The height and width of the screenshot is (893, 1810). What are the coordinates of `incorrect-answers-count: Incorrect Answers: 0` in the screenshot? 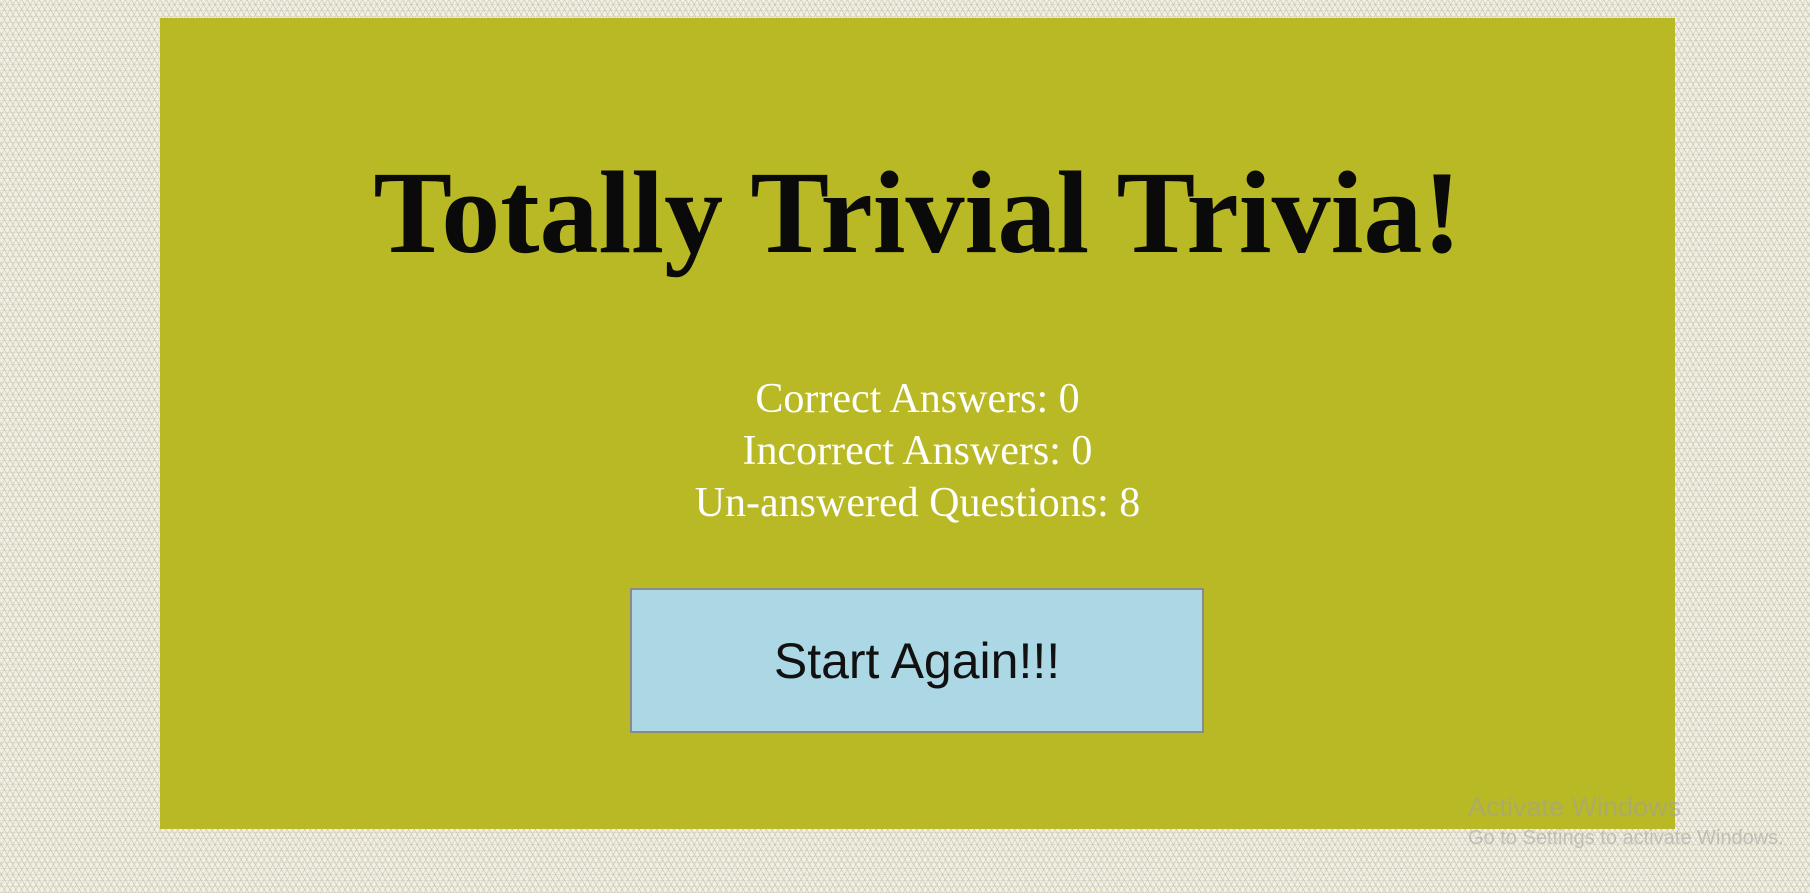 It's located at (917, 451).